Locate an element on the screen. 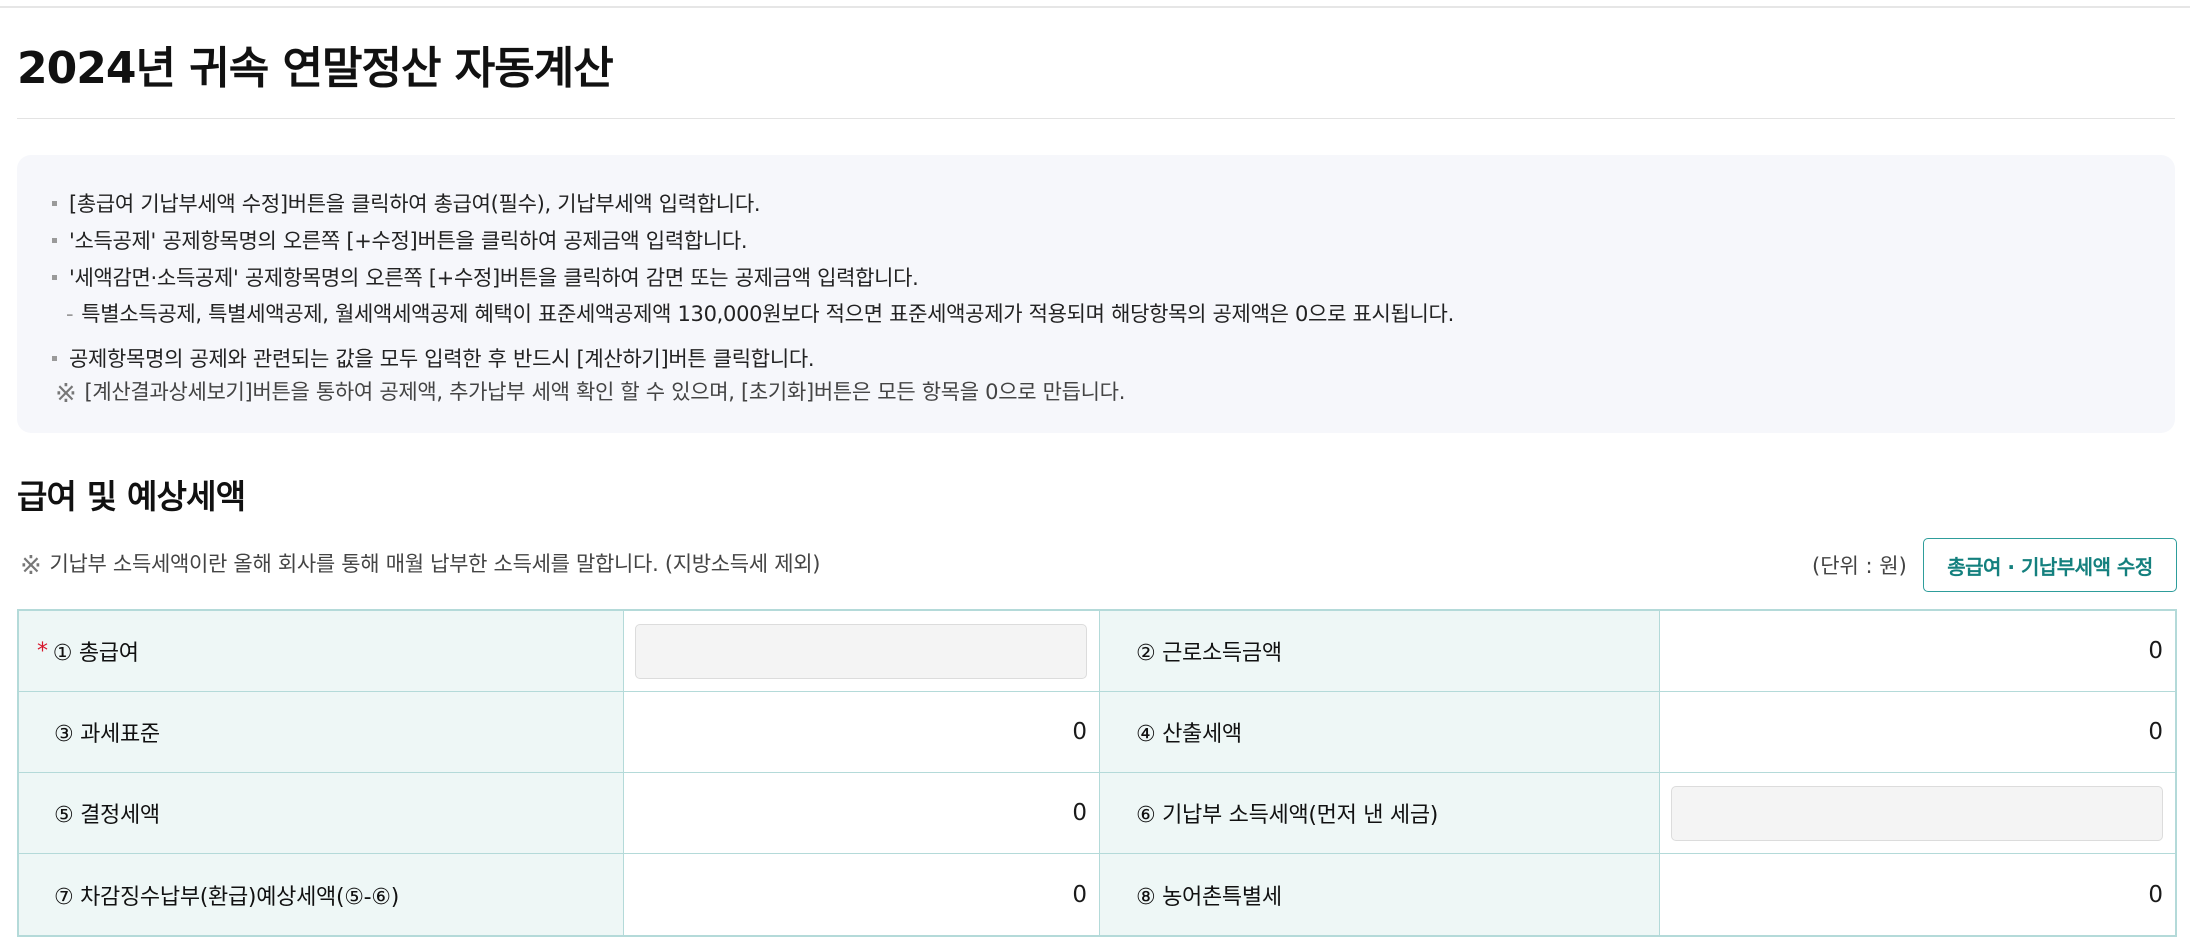 Image resolution: width=2190 pixels, height=945 pixels. top-divider is located at coordinates (1095, 7).